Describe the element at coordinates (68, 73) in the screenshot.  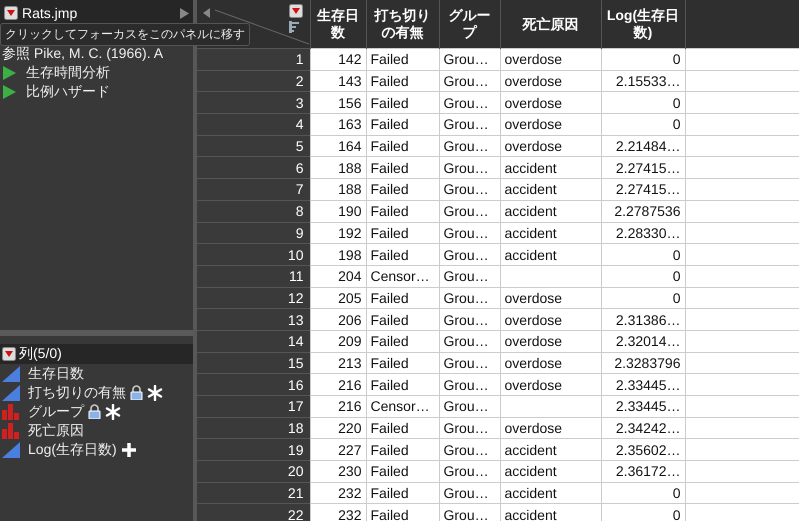
I see `script-item: 生存時間分析` at that location.